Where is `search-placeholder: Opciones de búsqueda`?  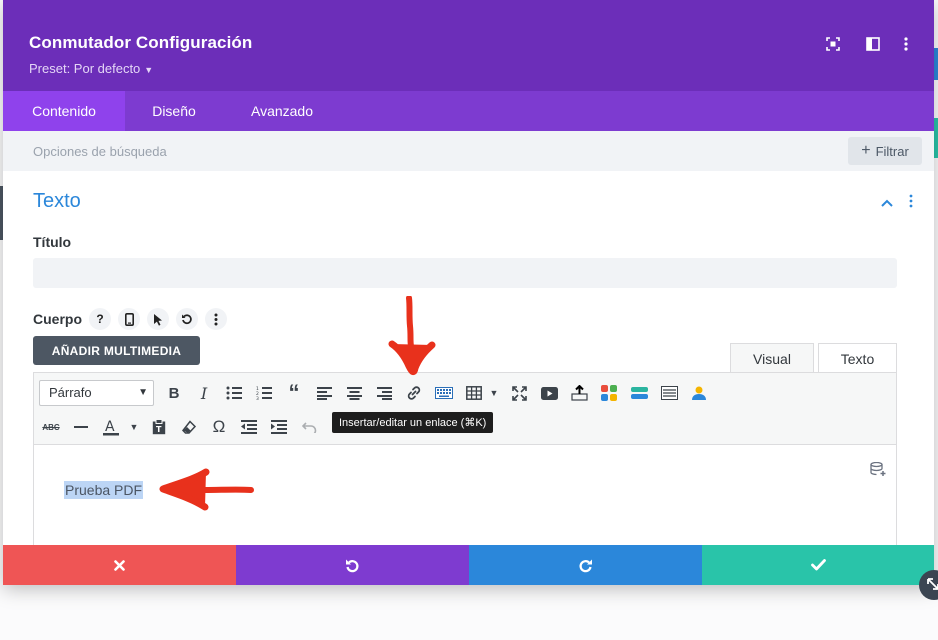 search-placeholder: Opciones de búsqueda is located at coordinates (100, 151).